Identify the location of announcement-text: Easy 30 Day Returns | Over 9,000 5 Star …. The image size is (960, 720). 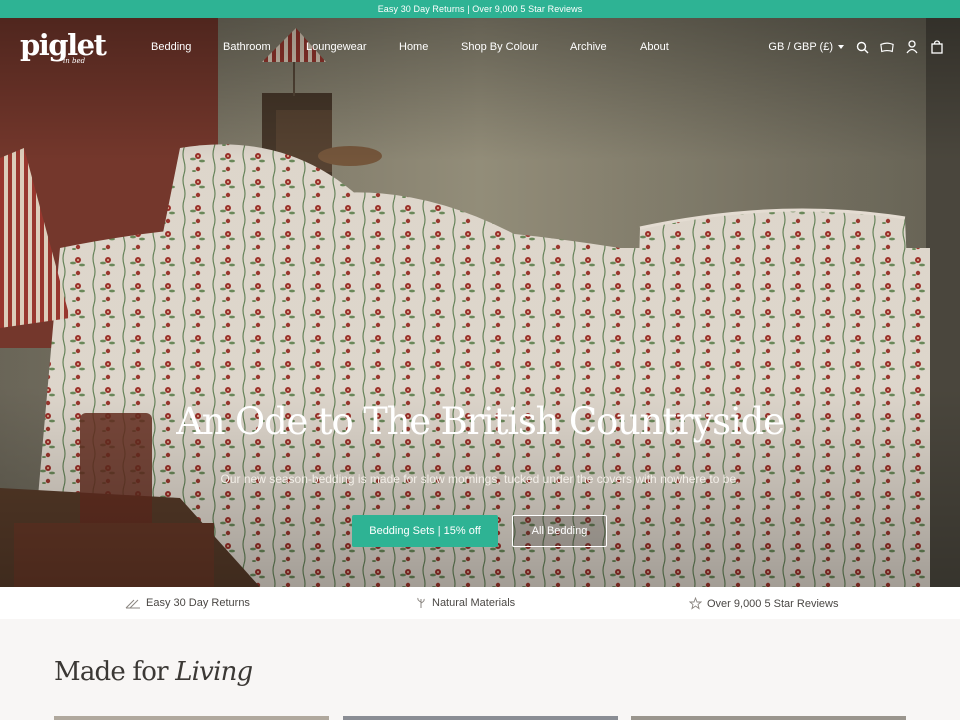
(480, 9).